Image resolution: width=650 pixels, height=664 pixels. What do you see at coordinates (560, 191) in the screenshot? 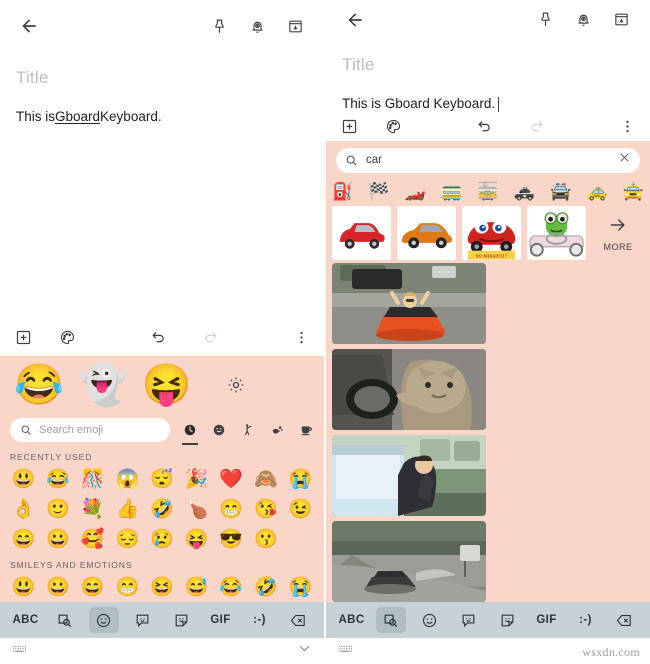
I see `suggested-emoji: 🚔` at bounding box center [560, 191].